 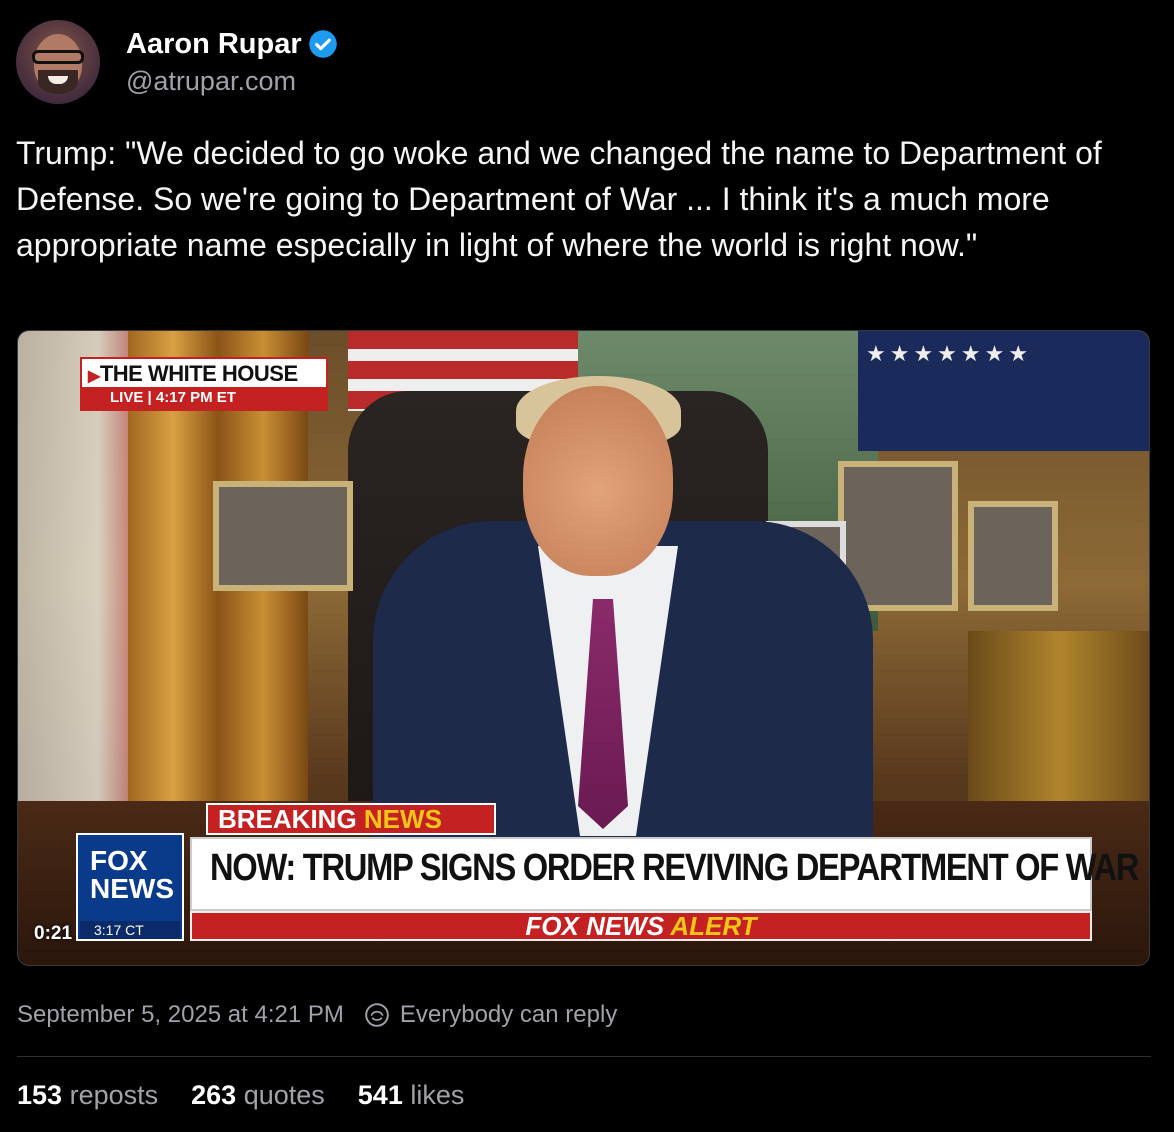 What do you see at coordinates (508, 1014) in the screenshot?
I see `reply-setting-text: Everybody can reply` at bounding box center [508, 1014].